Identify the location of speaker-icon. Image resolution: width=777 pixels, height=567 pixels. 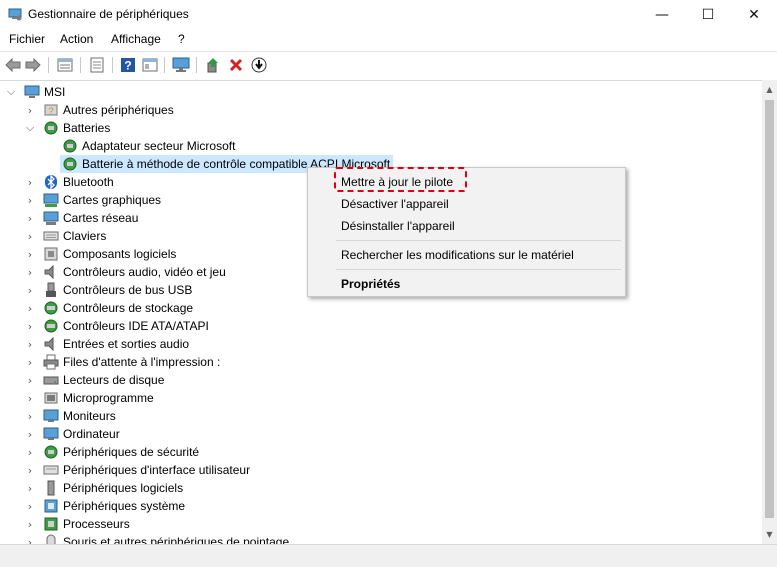
(49, 272).